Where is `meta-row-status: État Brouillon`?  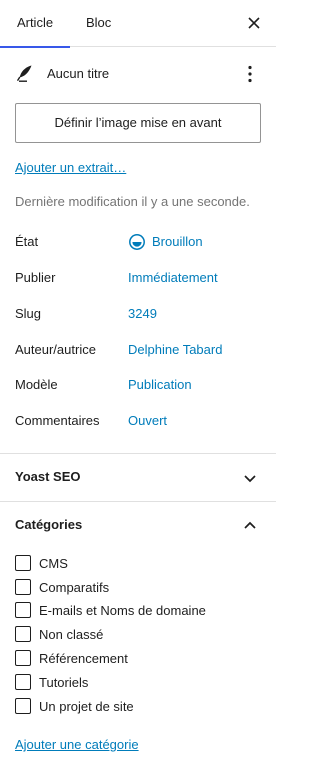 meta-row-status: État Brouillon is located at coordinates (138, 243).